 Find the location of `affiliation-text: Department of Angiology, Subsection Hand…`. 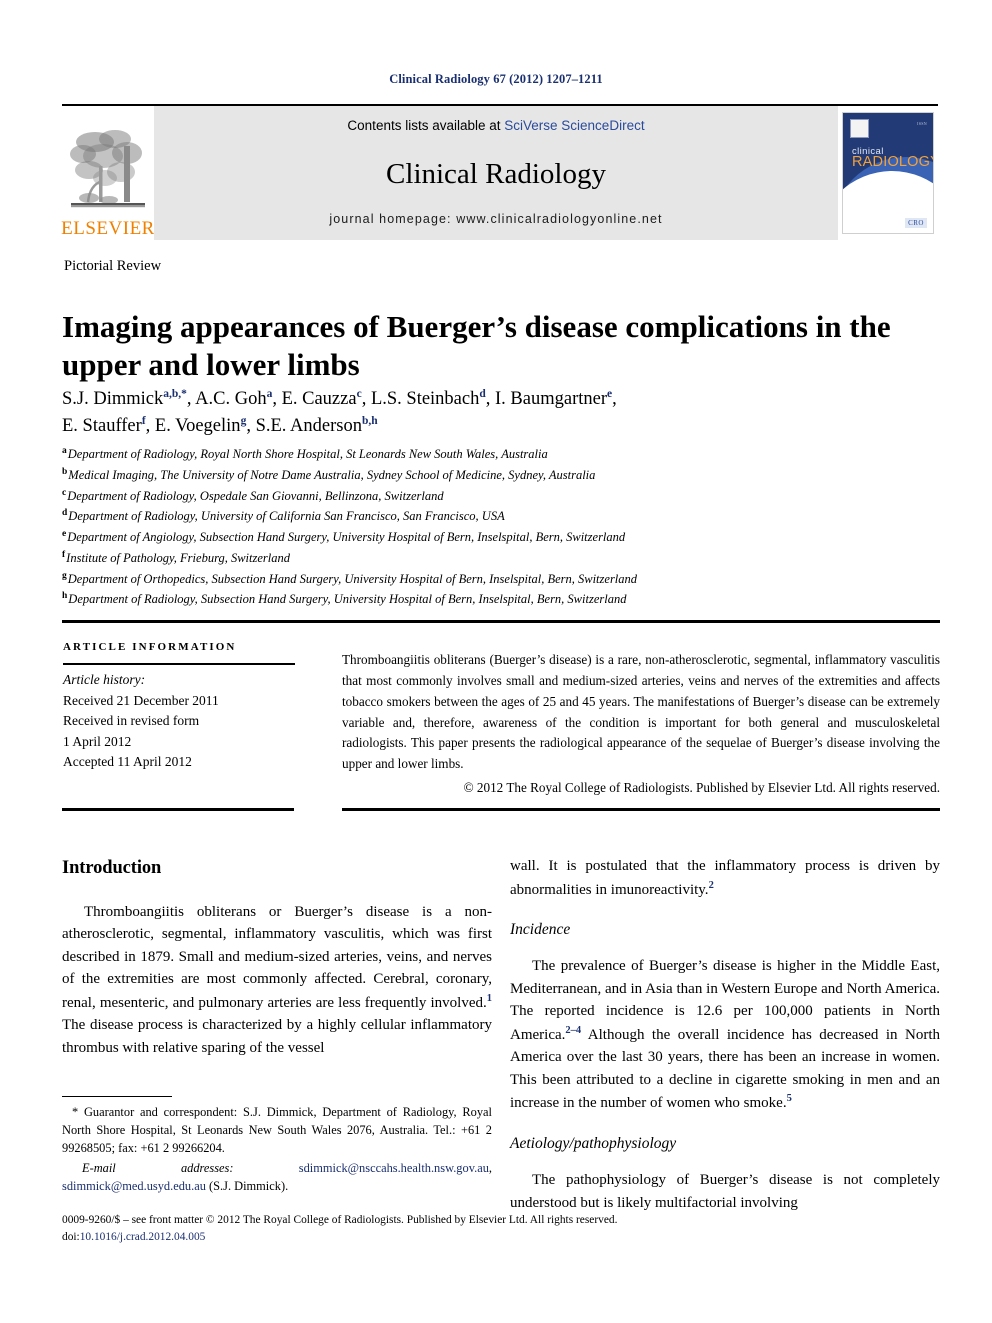

affiliation-text: Department of Angiology, Subsection Hand… is located at coordinates (346, 537).